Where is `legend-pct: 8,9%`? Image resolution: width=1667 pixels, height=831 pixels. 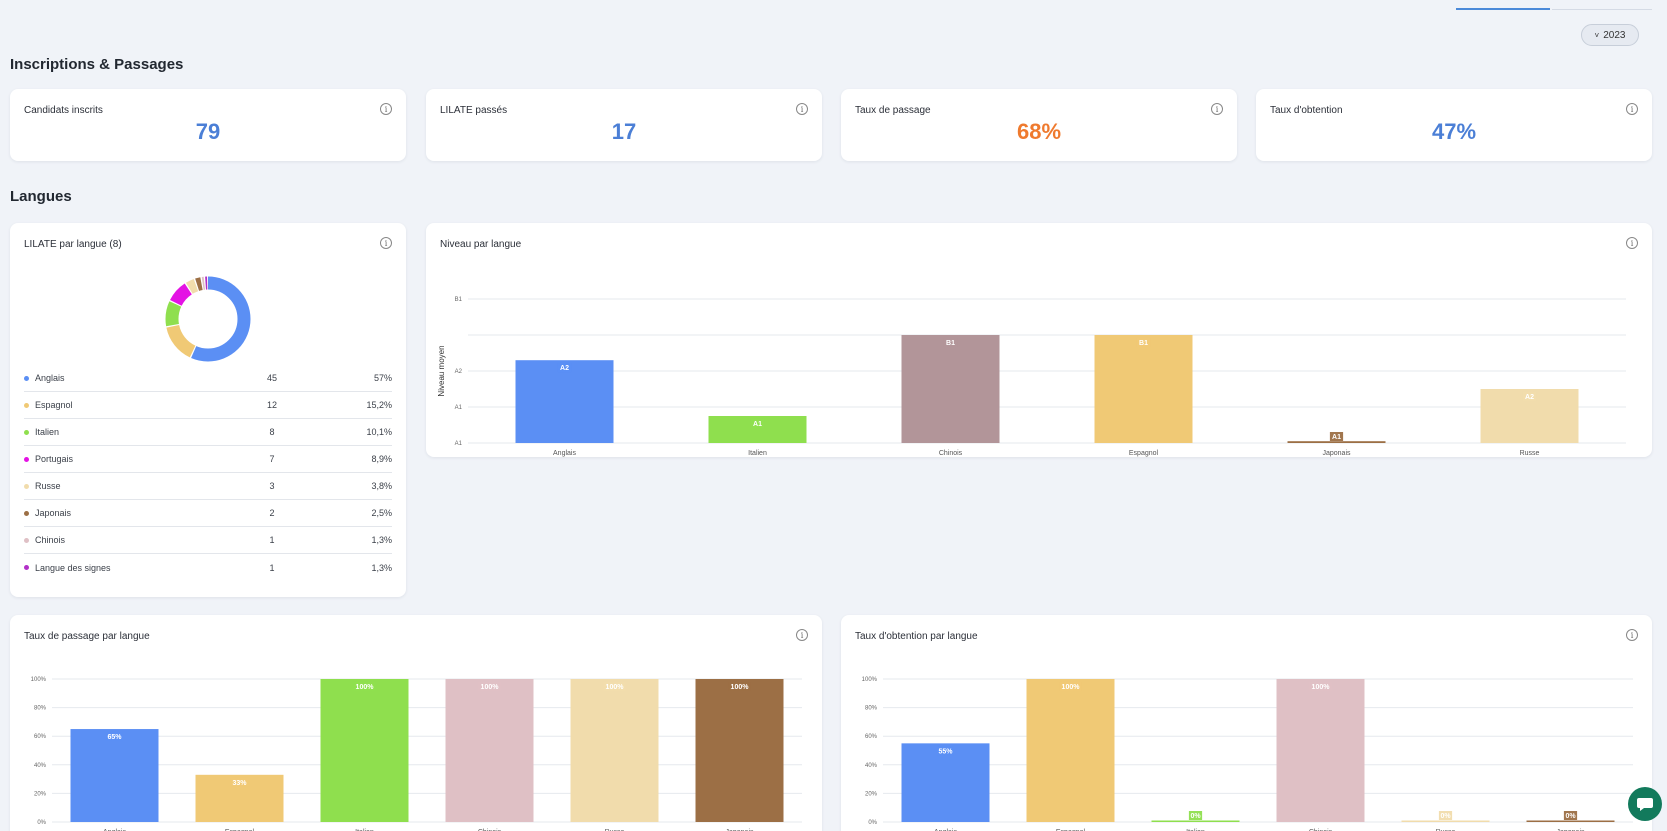
legend-pct: 8,9% is located at coordinates (381, 459).